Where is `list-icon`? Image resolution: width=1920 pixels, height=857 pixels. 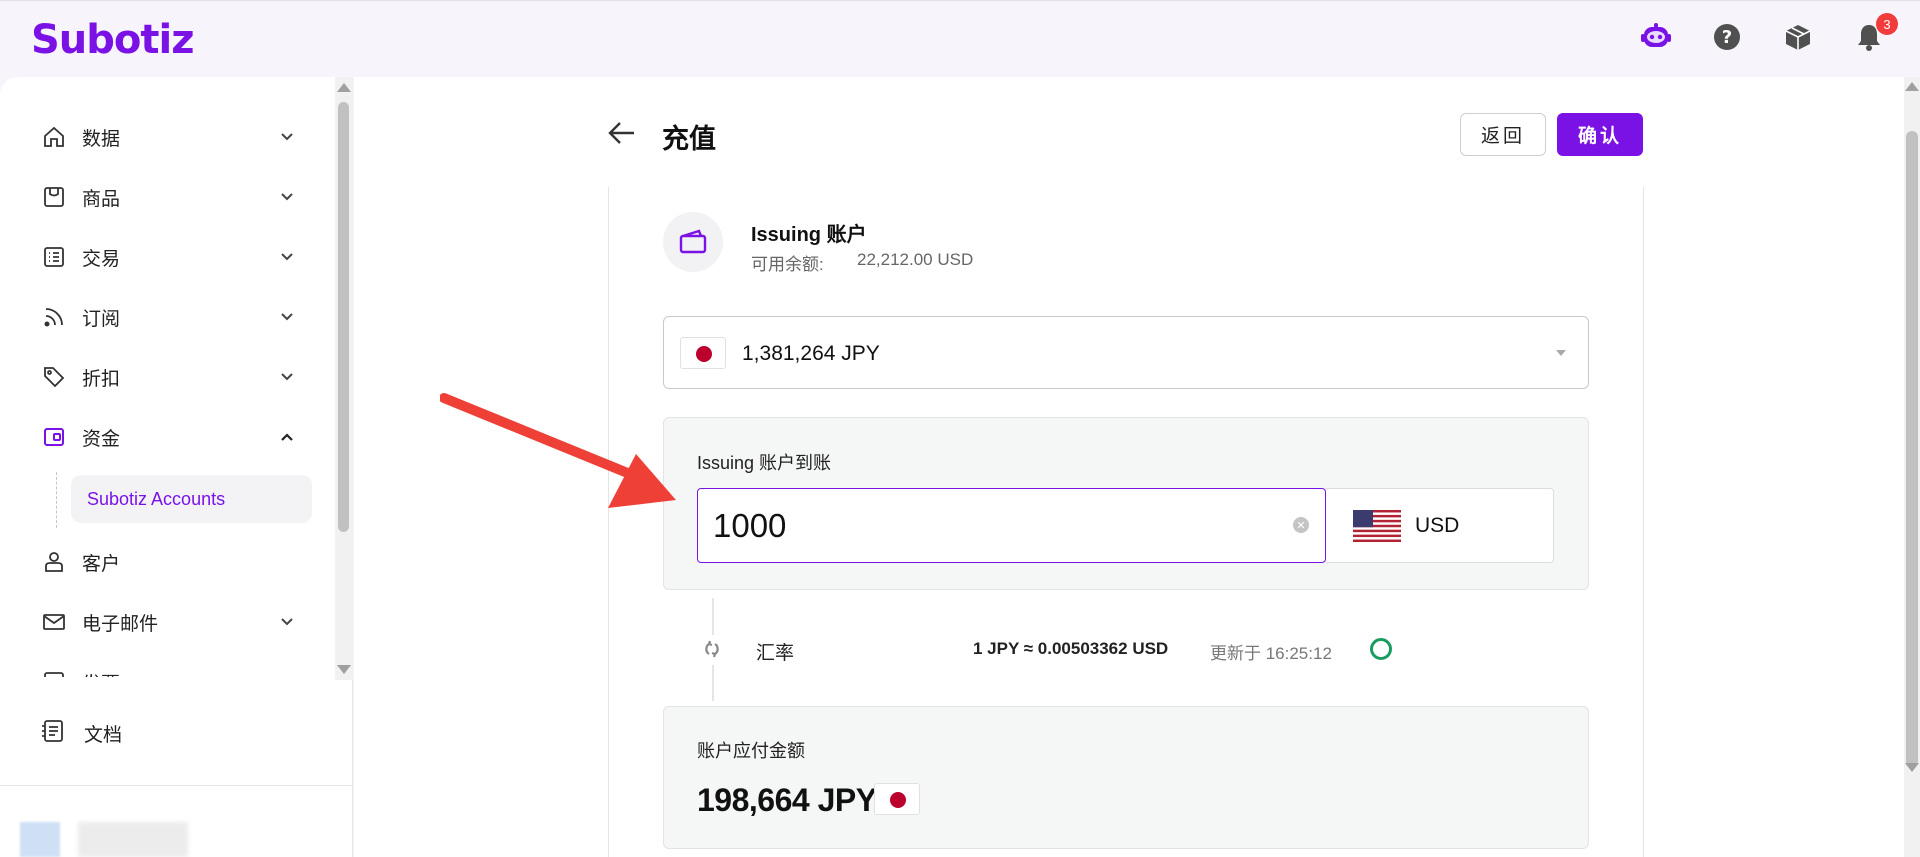
list-icon is located at coordinates (54, 257).